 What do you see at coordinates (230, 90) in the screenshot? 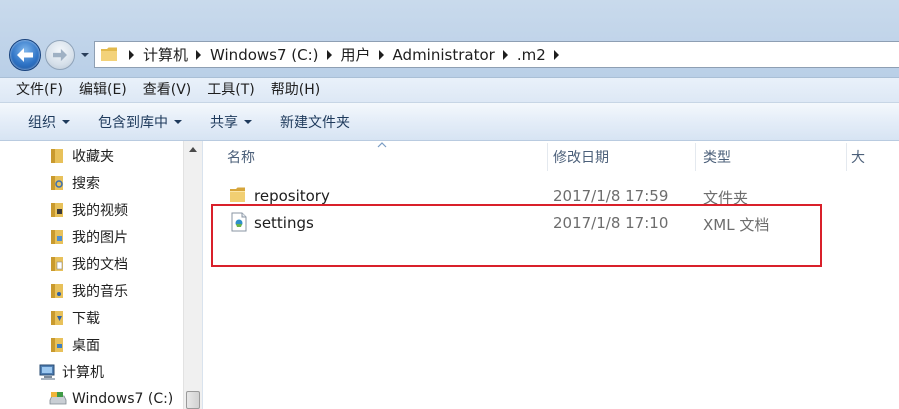
I see `menu-tools: 工具(T)` at bounding box center [230, 90].